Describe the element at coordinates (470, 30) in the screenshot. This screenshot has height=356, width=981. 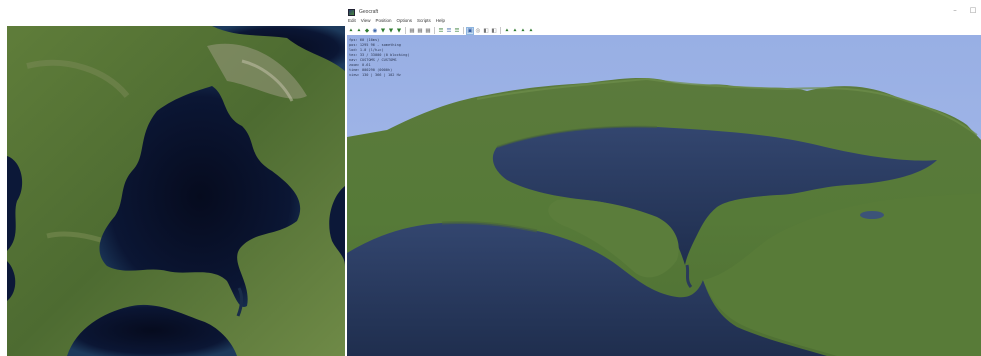
I see `view-3d-icon: ▣` at that location.